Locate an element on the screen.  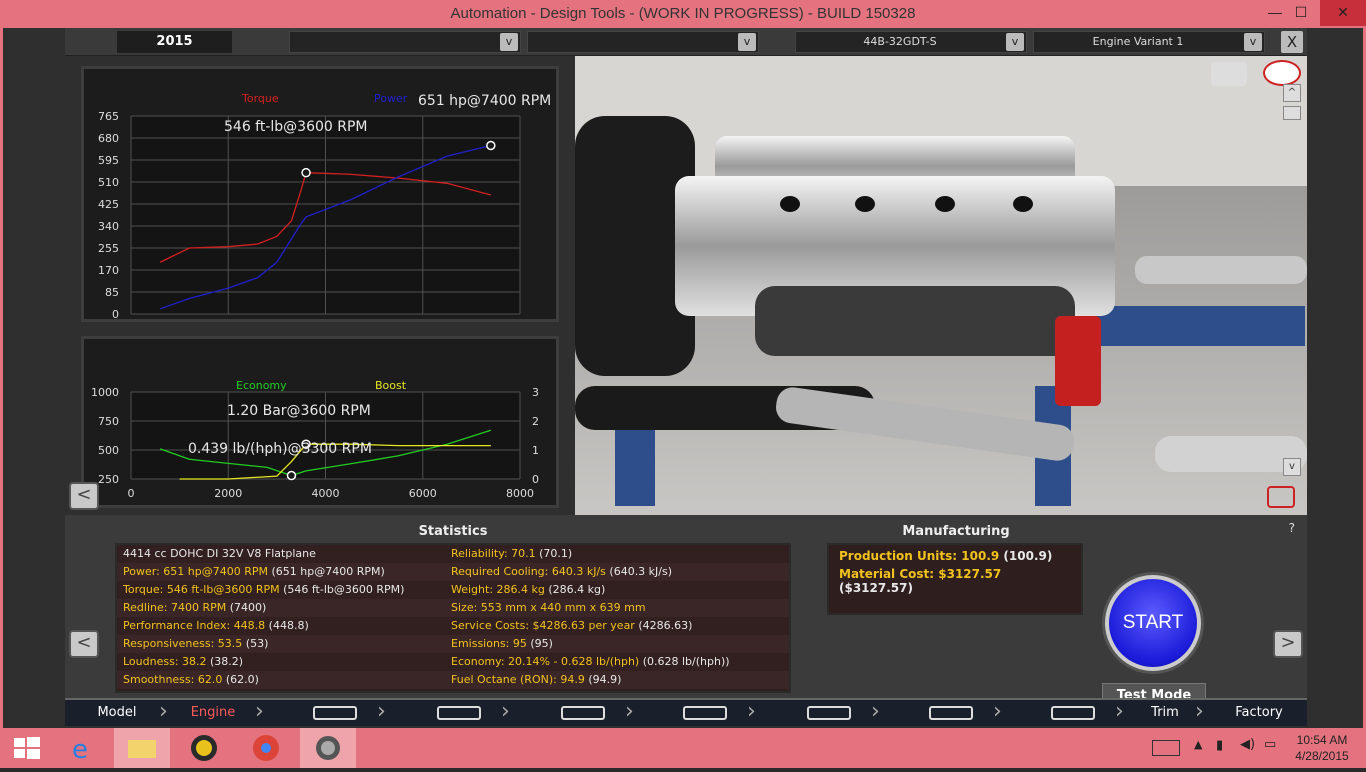
turbo-icon is located at coordinates (705, 713).